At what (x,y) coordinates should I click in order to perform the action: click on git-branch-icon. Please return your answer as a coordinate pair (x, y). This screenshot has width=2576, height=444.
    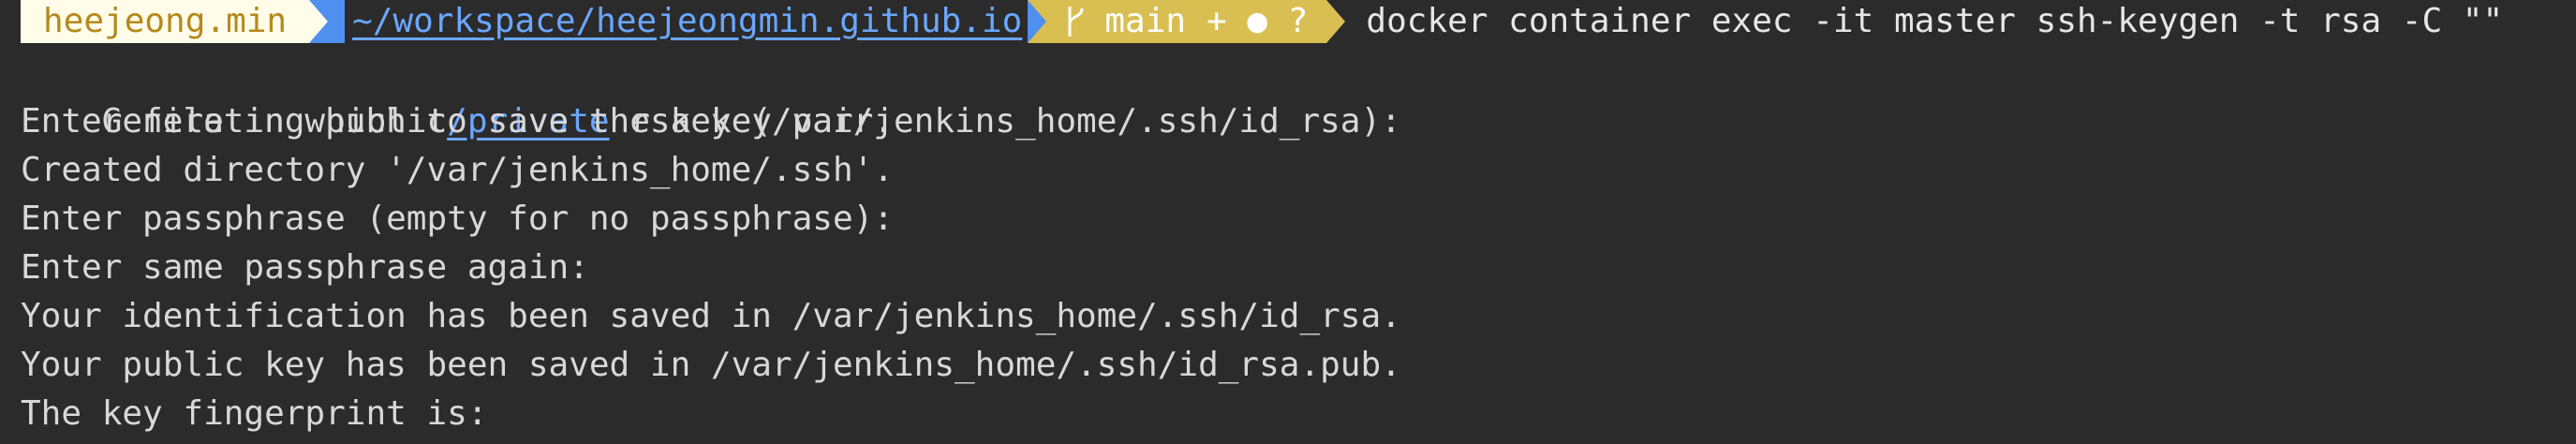
    Looking at the image, I should click on (1076, 22).